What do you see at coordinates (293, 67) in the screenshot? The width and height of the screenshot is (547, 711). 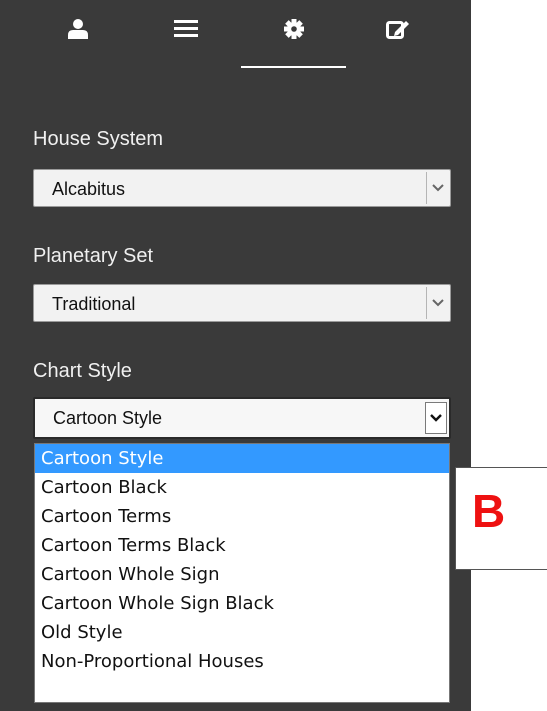 I see `active-tab-indicator` at bounding box center [293, 67].